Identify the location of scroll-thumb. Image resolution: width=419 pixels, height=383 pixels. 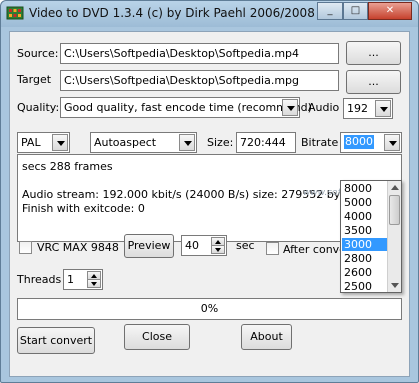
(394, 210).